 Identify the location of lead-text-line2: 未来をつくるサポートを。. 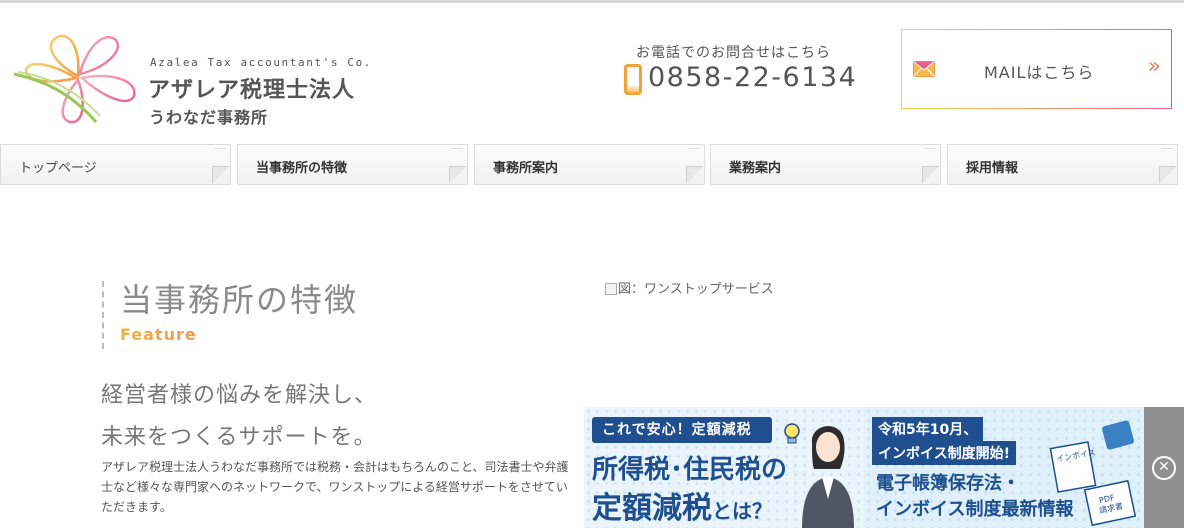
(239, 437).